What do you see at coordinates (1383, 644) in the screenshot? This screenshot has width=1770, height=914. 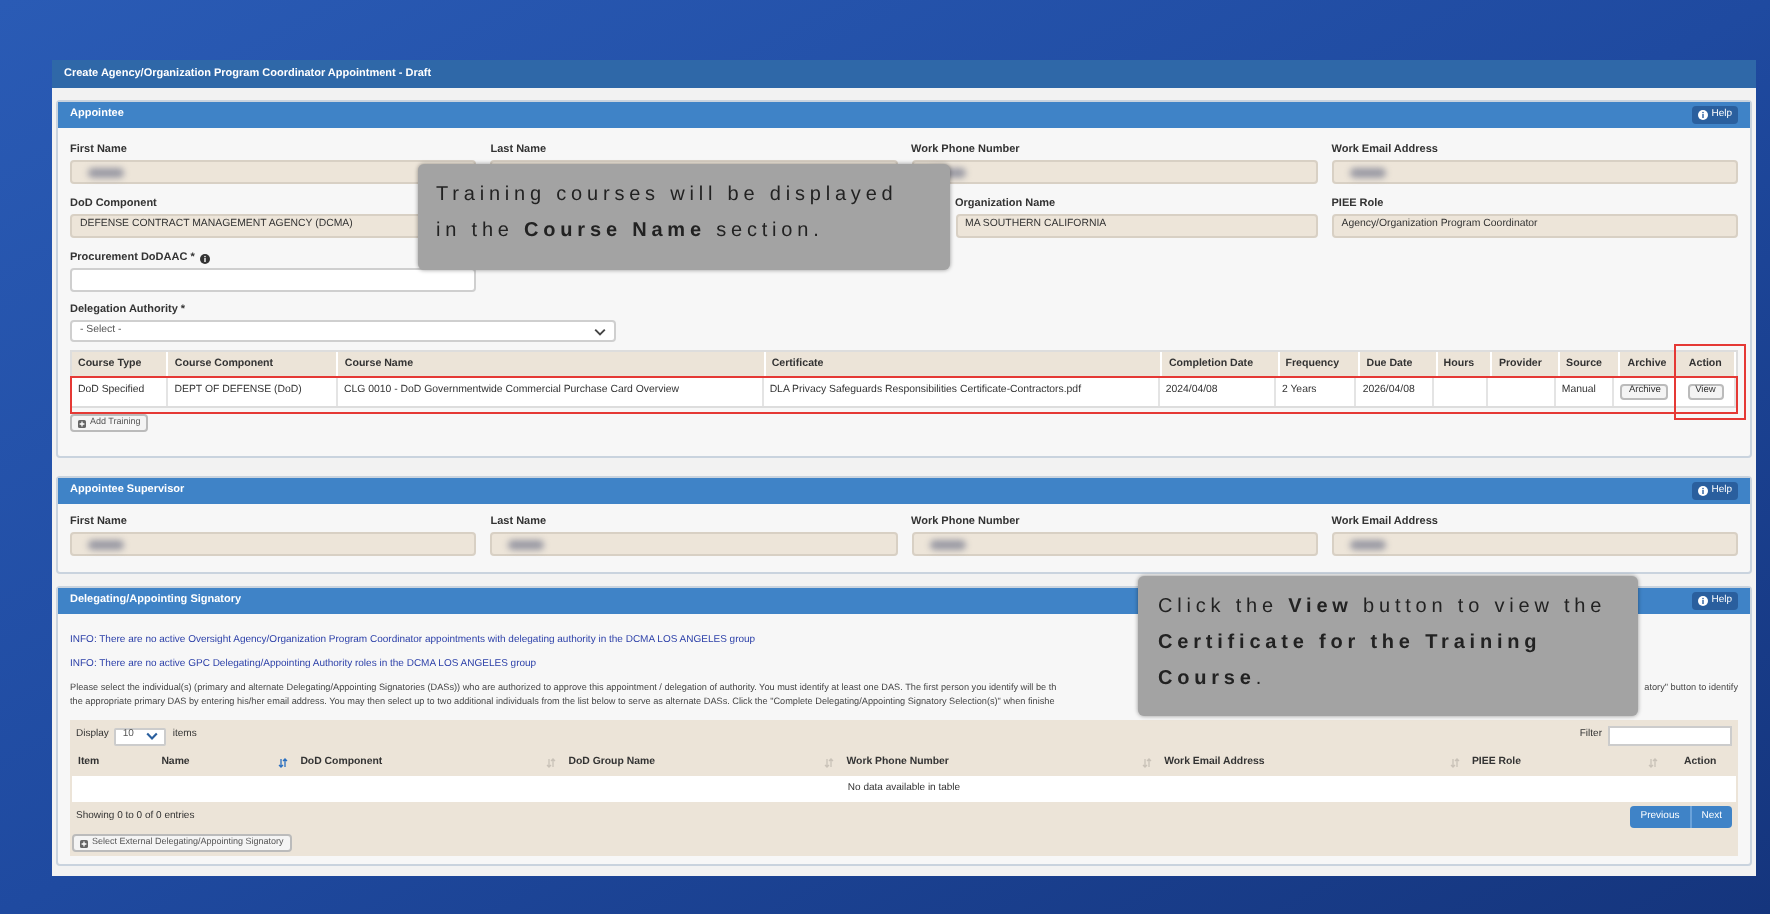 I see `callout-text: Click the View button to view the Certificate for the Training Course.` at bounding box center [1383, 644].